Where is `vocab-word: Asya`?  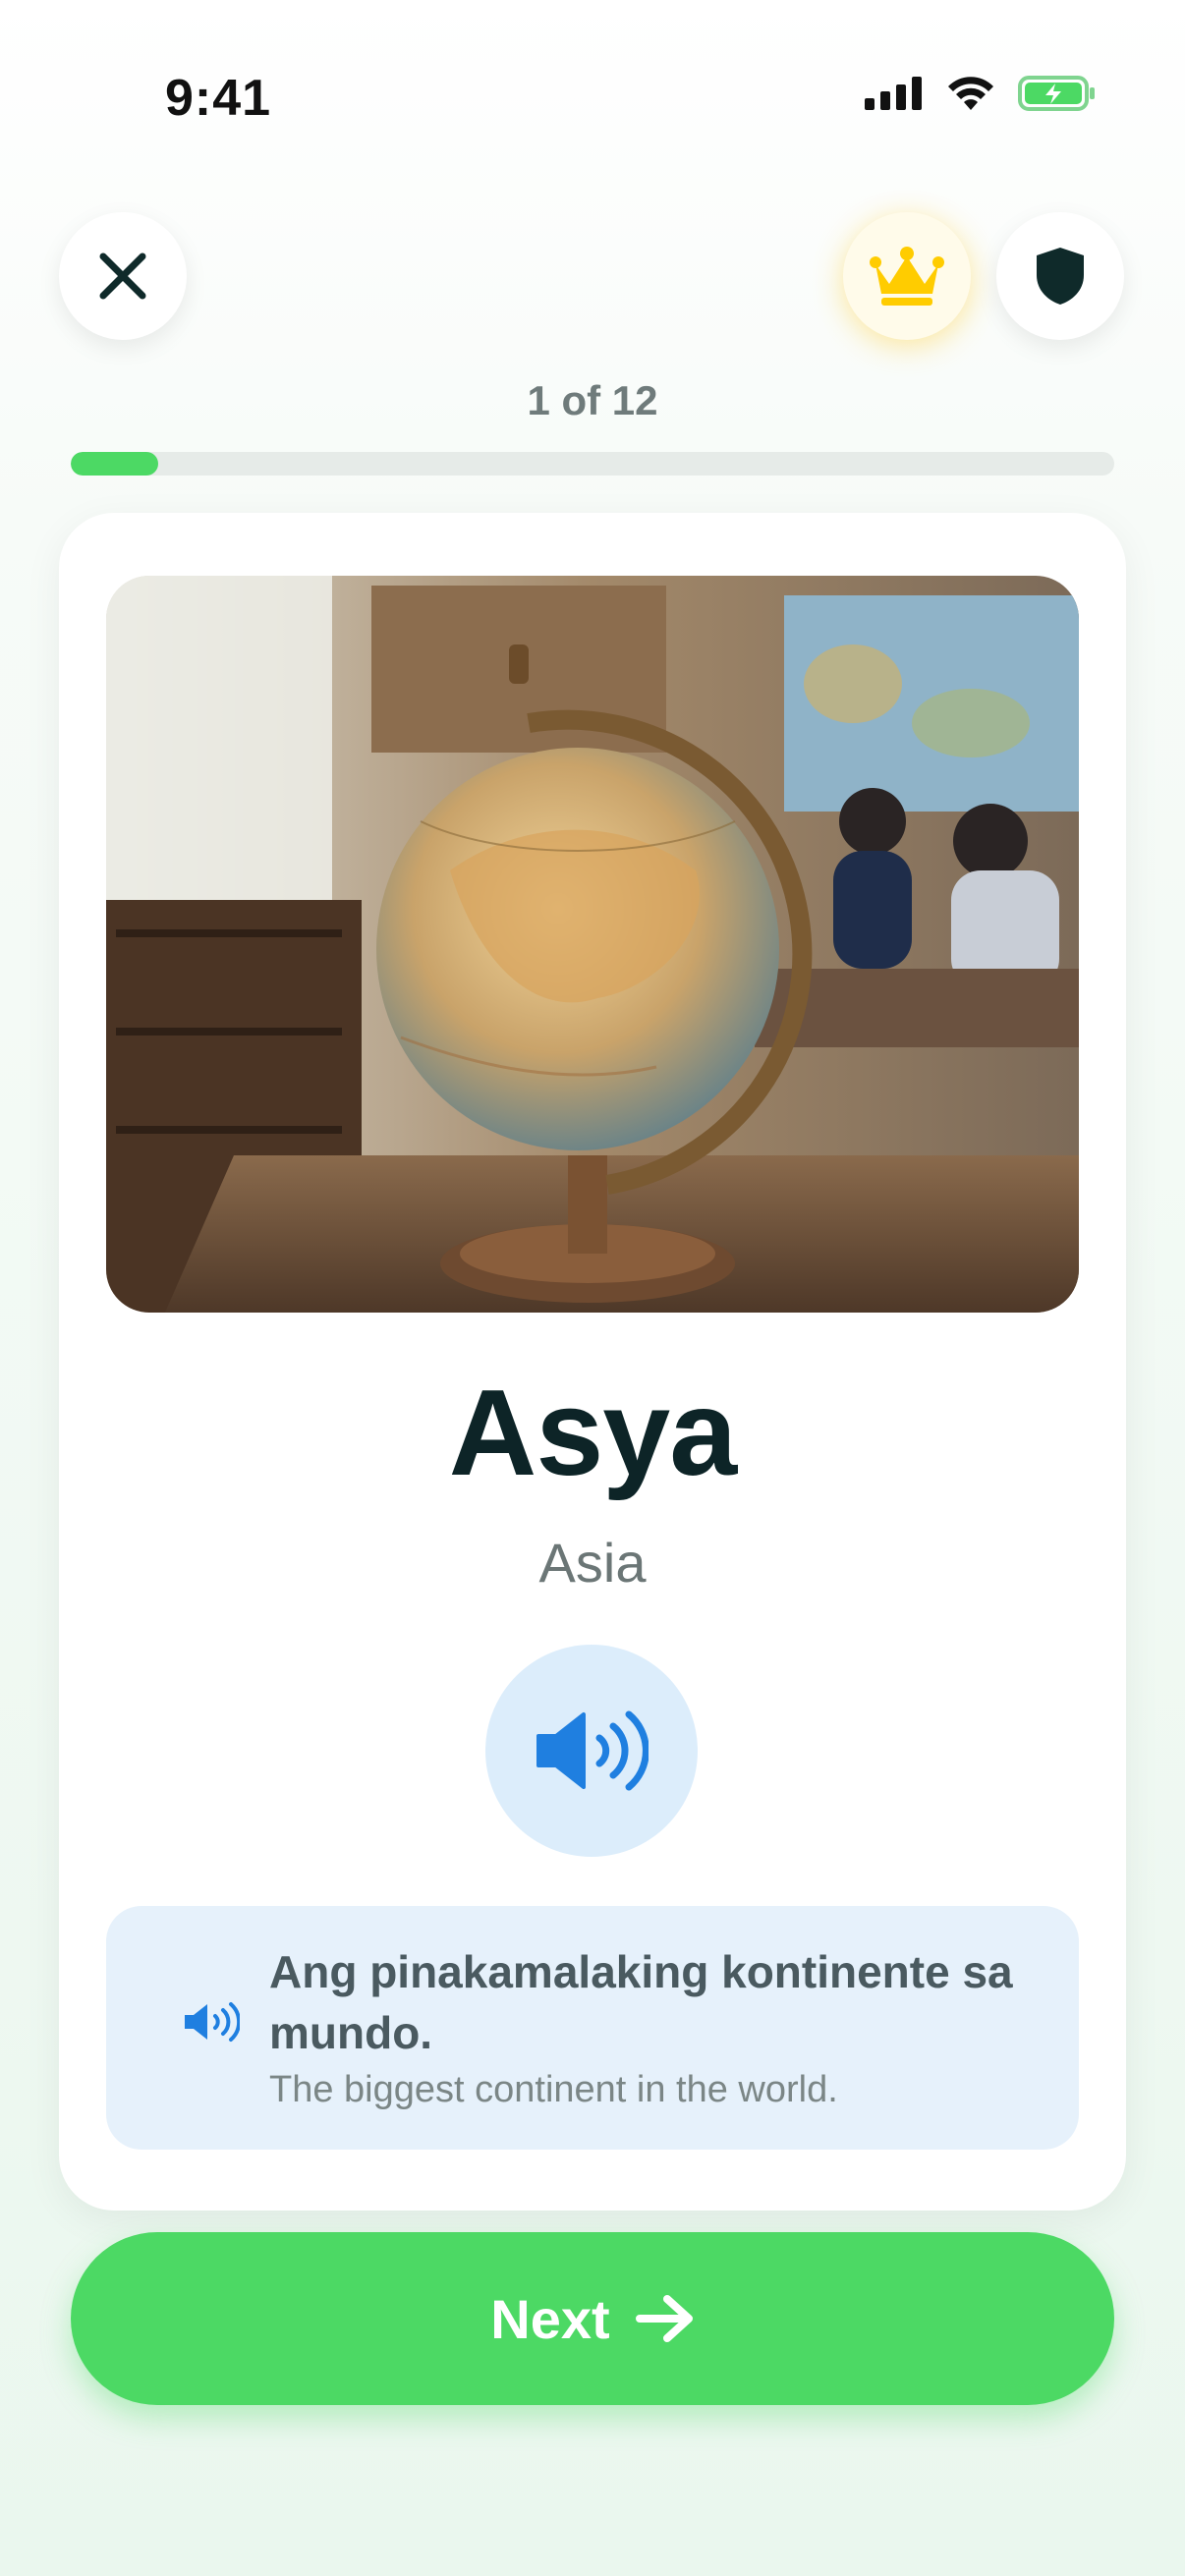 vocab-word: Asya is located at coordinates (592, 1433).